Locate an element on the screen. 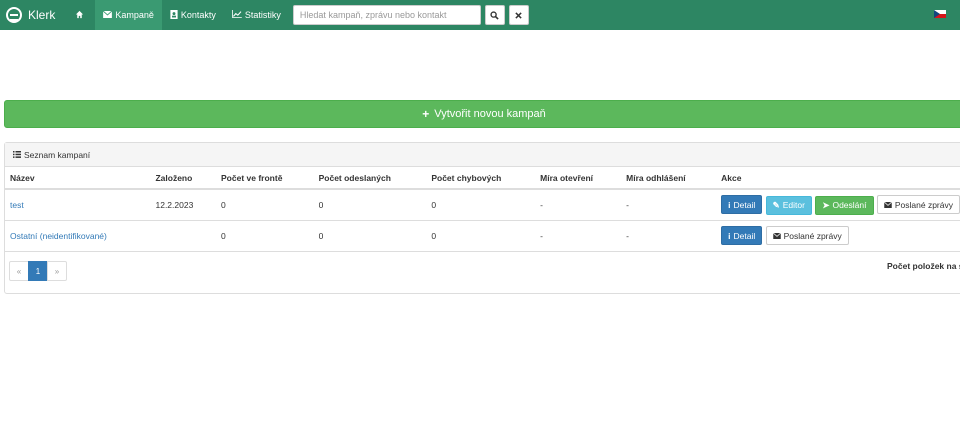 The image size is (960, 422). top-navbar: Klerk Kampaně Kontakty Statistiky is located at coordinates (480, 15).